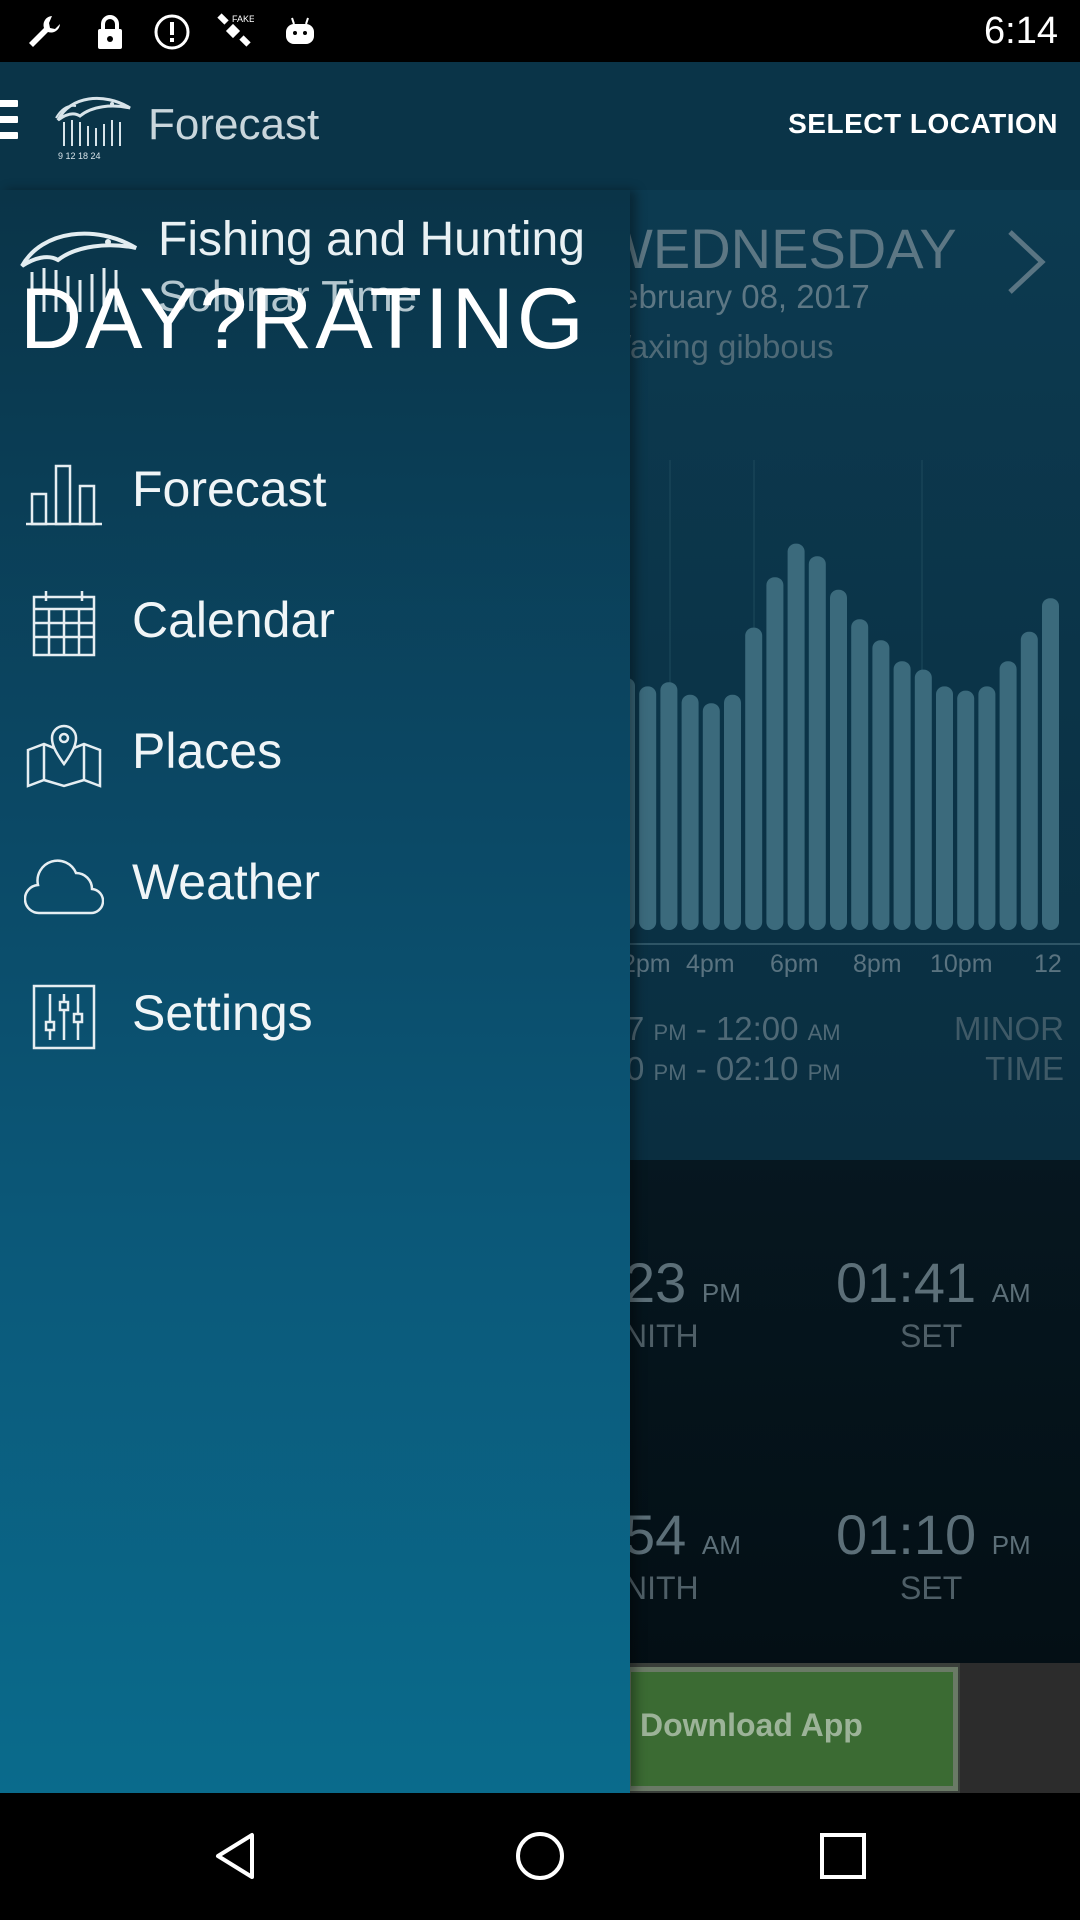 Image resolution: width=1080 pixels, height=1920 pixels. I want to click on set-time: 01:10 PM, so click(933, 1534).